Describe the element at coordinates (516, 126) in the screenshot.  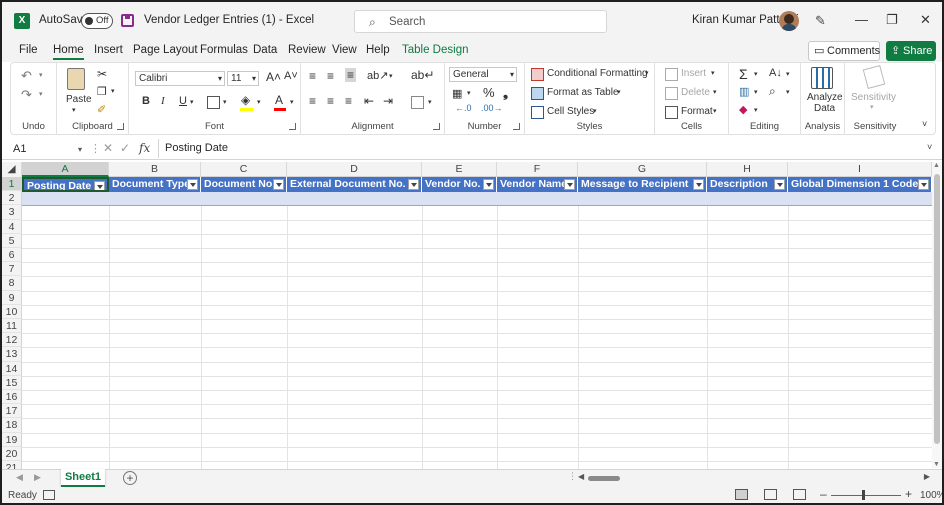
I see `number-dialog-launcher-icon` at that location.